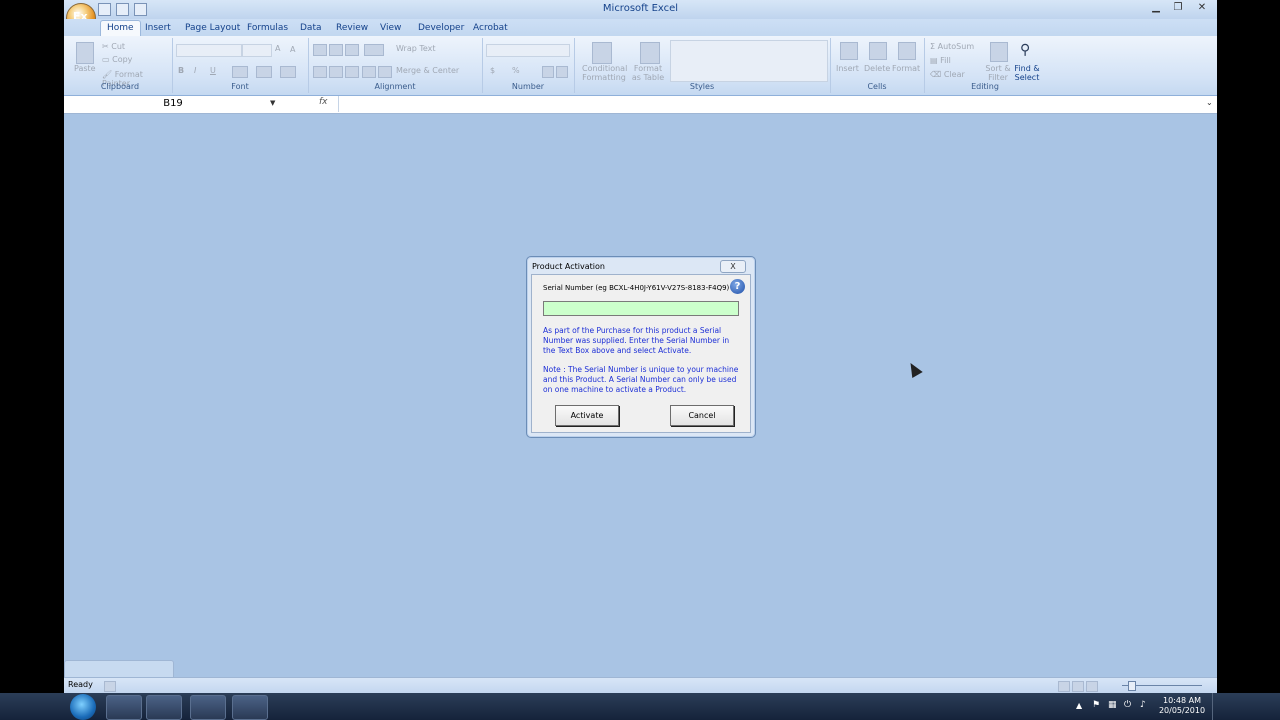 The width and height of the screenshot is (1280, 720). What do you see at coordinates (733, 266) in the screenshot?
I see `dialog-close-button: X` at bounding box center [733, 266].